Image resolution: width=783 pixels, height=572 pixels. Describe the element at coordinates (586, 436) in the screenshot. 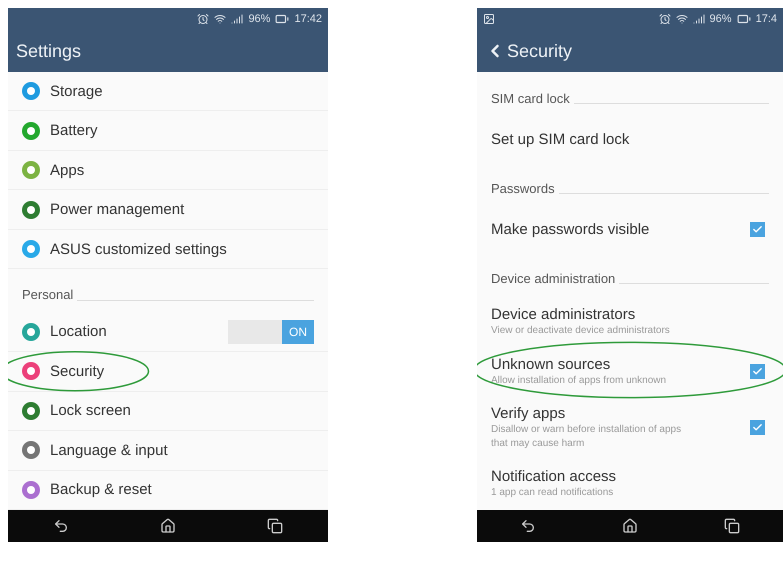

I see `item-summary: Disallow or warn before installation of apps that may cause harm` at that location.